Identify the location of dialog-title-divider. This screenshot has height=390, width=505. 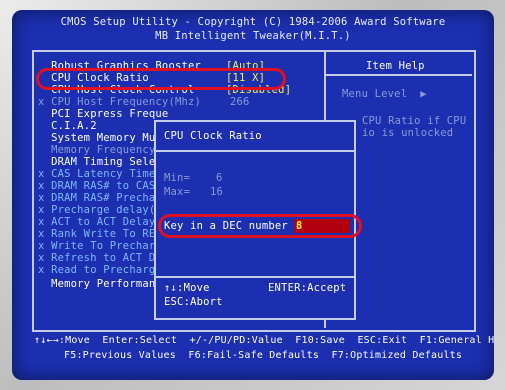
(255, 151).